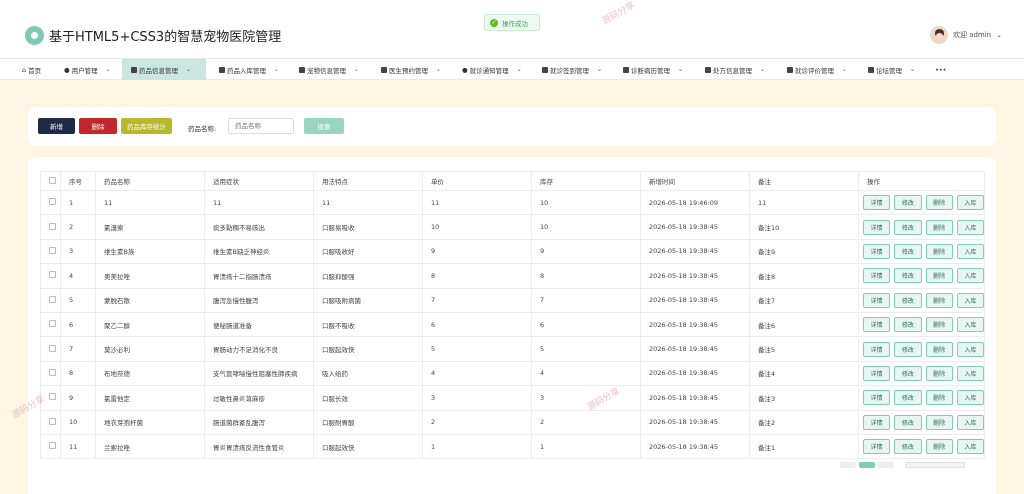 Image resolution: width=1024 pixels, height=494 pixels. Describe the element at coordinates (261, 126) in the screenshot. I see `search-input` at that location.